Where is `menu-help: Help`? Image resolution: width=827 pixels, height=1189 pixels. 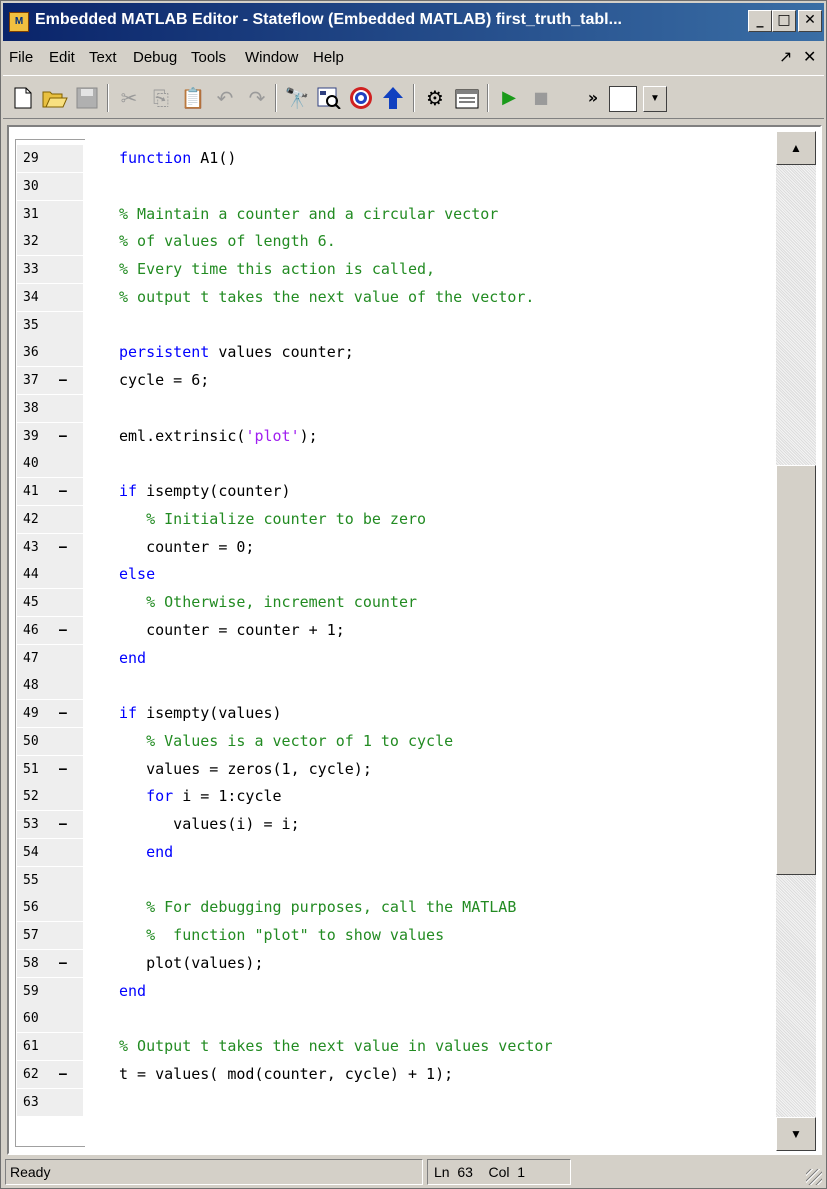
menu-help: Help is located at coordinates (328, 57).